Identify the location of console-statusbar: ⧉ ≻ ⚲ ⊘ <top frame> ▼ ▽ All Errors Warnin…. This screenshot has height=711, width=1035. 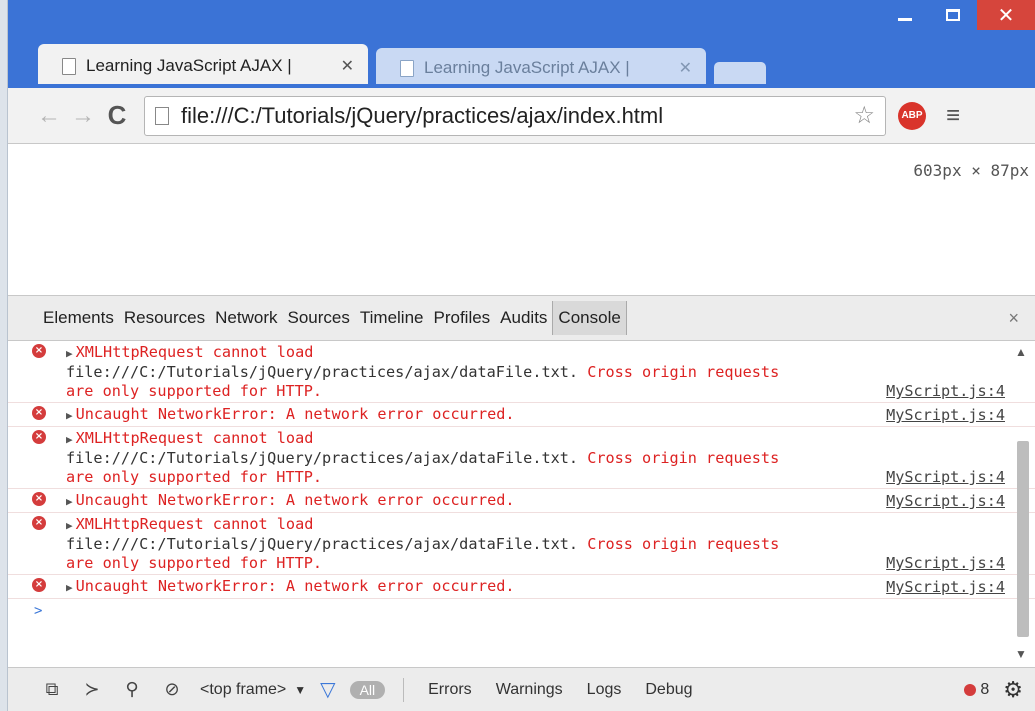
(521, 689).